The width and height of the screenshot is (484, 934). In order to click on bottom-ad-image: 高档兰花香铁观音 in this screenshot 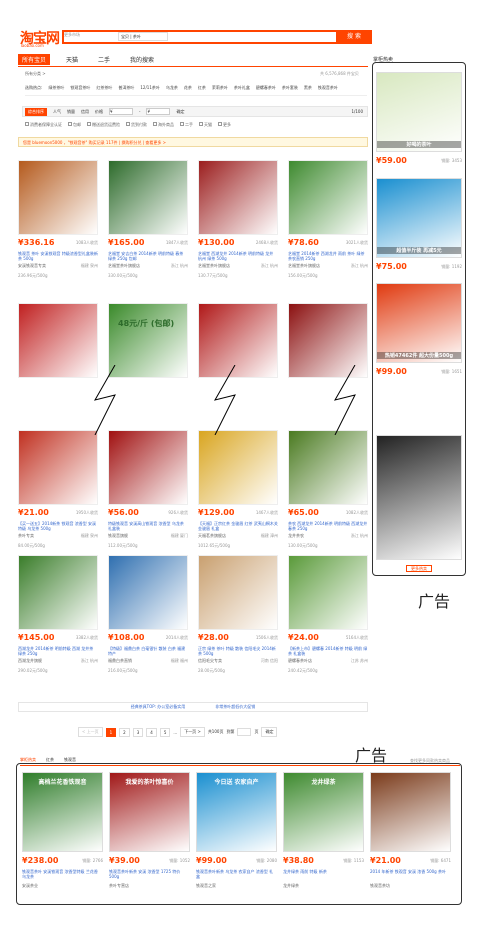, I will do `click(62, 812)`.